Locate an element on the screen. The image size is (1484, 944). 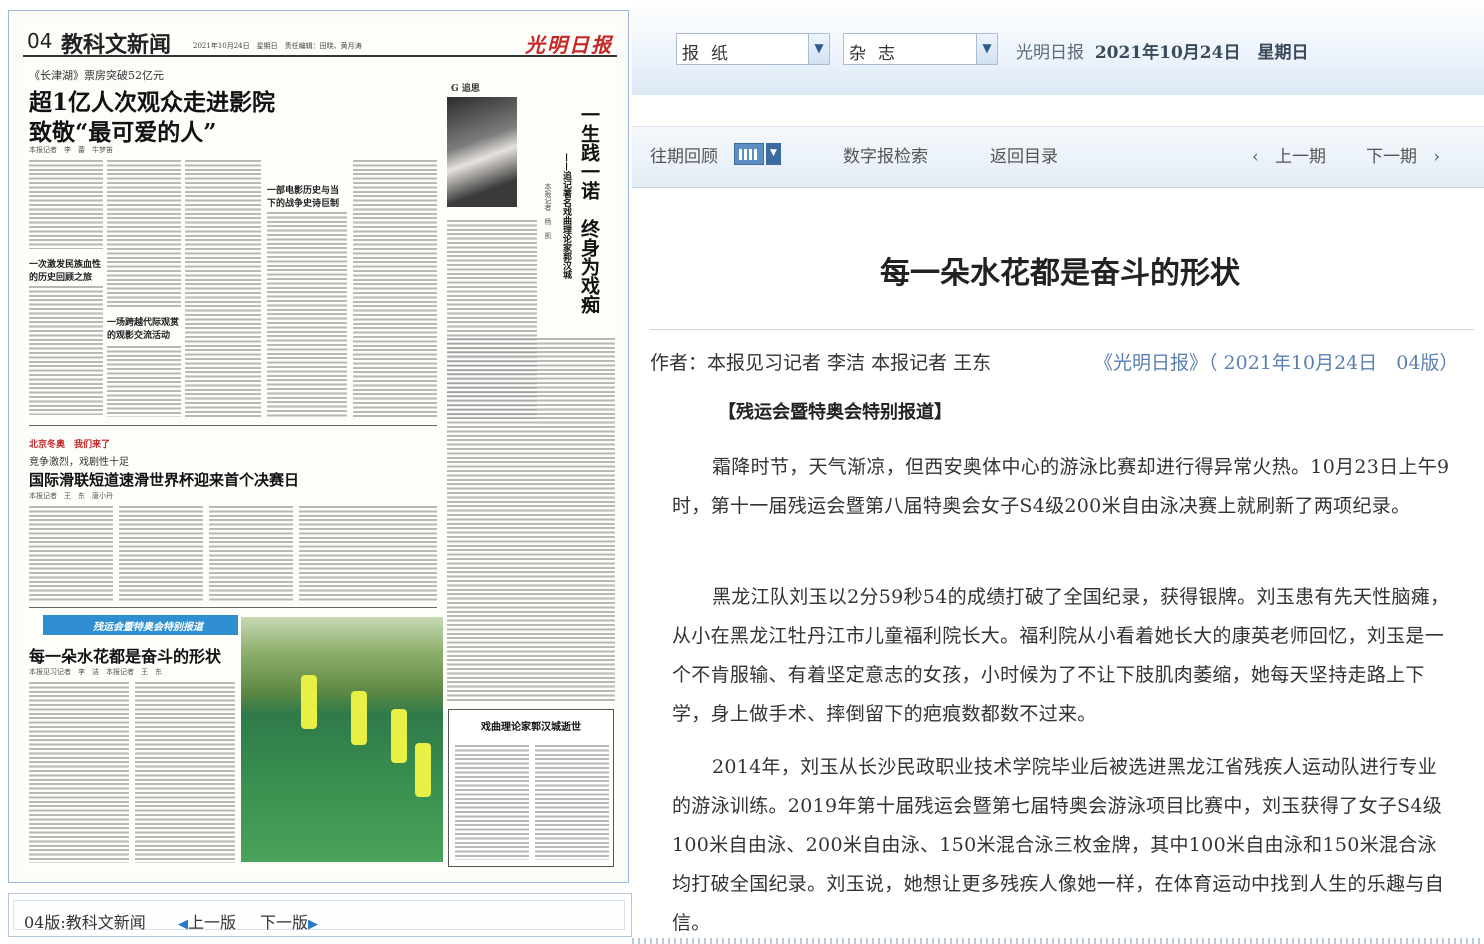
story1-title-line2: 致敬“最可爱的人” is located at coordinates (122, 130).